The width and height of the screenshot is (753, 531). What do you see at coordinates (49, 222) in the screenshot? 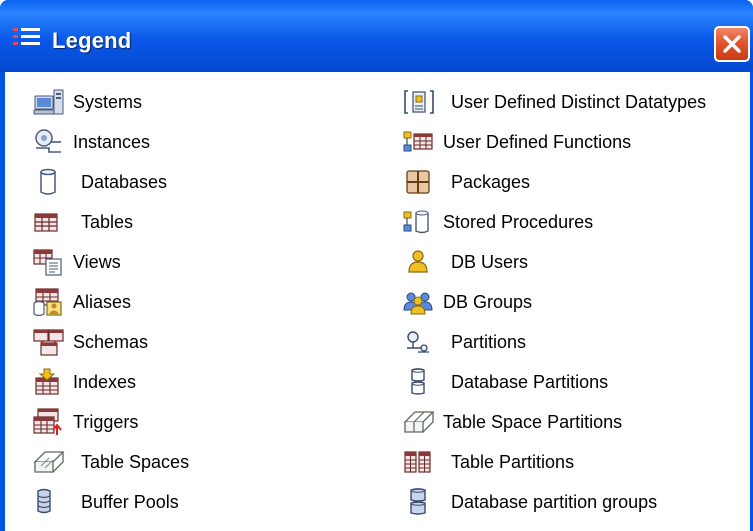
I see `tables-icon` at bounding box center [49, 222].